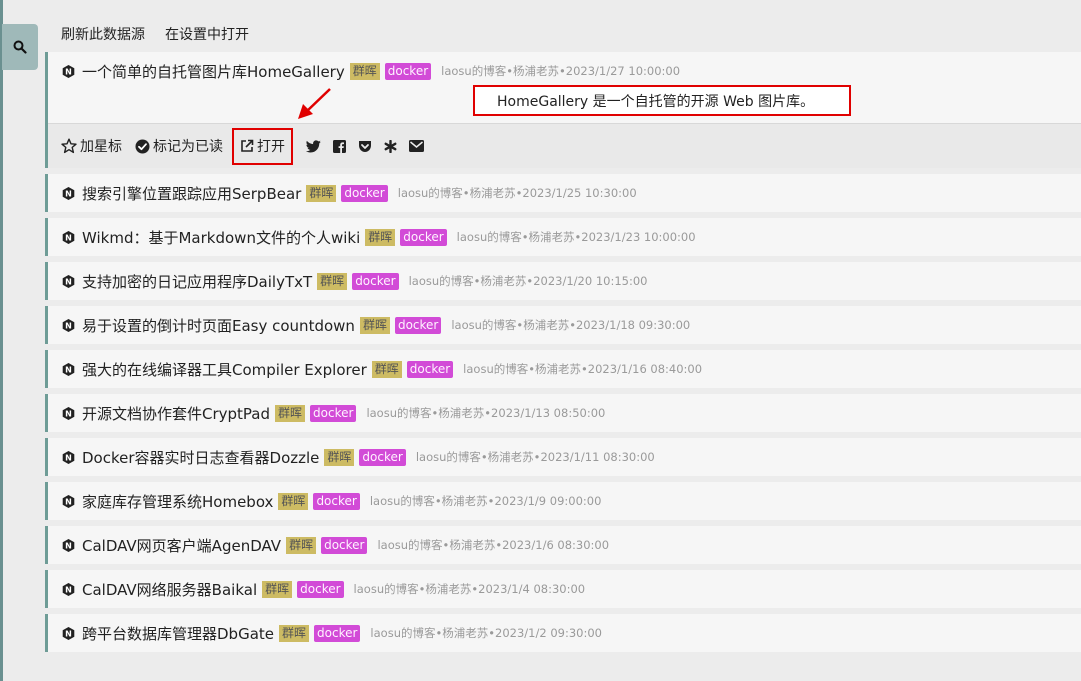  What do you see at coordinates (20, 47) in the screenshot?
I see `search-button` at bounding box center [20, 47].